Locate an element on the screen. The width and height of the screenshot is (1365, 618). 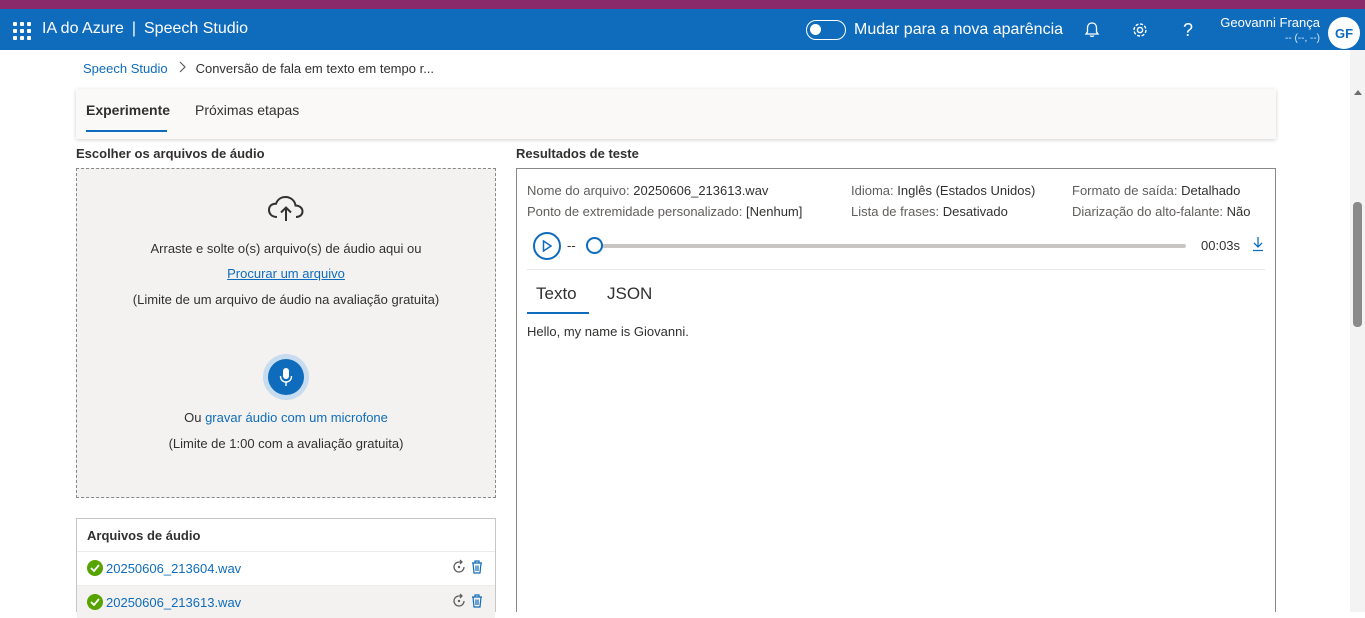
file-name-link: 20250606_213613.wav is located at coordinates (173, 602).